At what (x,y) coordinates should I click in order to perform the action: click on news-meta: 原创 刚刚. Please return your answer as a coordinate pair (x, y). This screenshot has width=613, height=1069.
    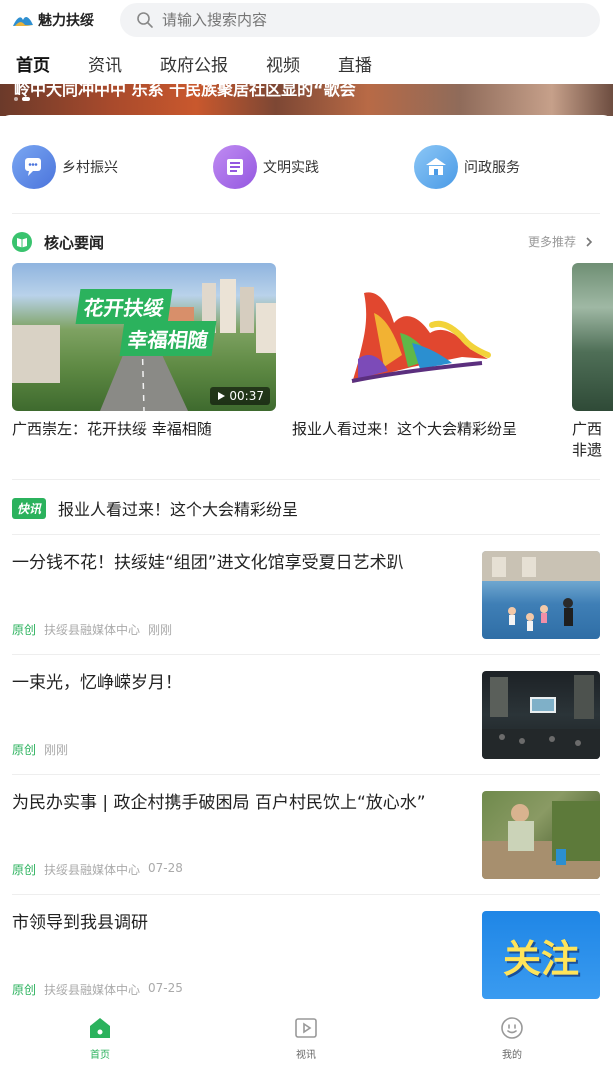
    Looking at the image, I should click on (40, 749).